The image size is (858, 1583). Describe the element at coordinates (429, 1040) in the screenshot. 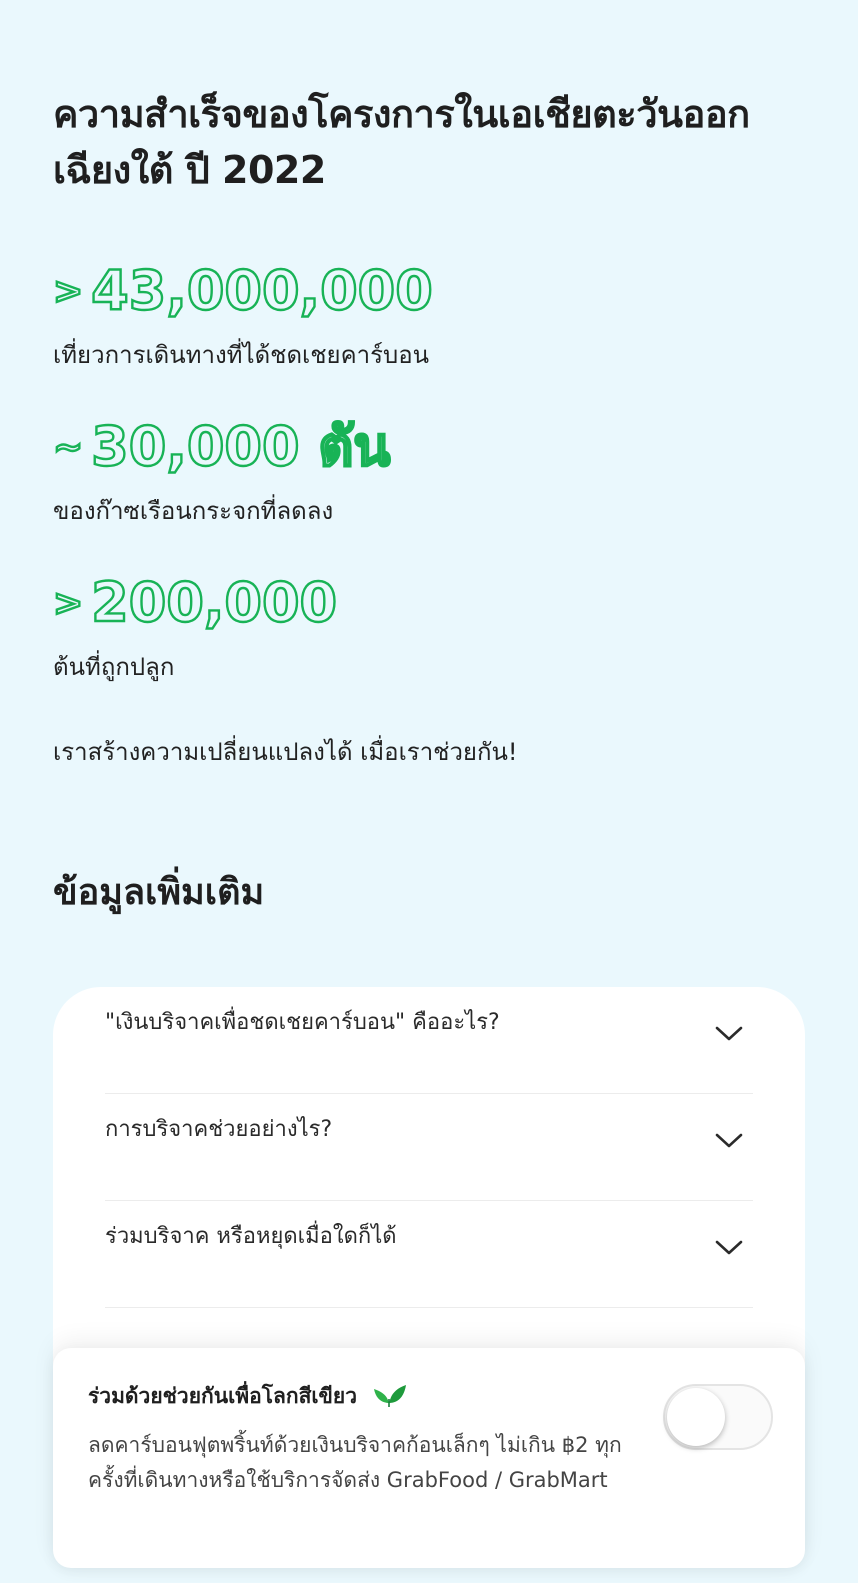

I see `faq-item-what-is: "เงินบริจาคเพื่อชดเชยคาร์บอน" คืออะไร?` at that location.